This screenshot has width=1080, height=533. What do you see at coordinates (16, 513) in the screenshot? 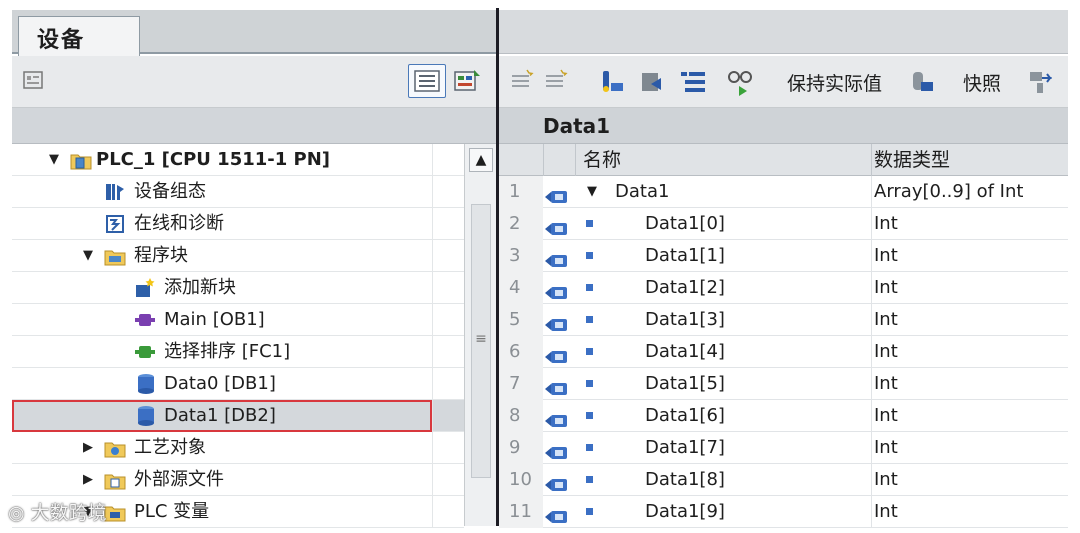
I see `watermark-logo-icon: ◎` at bounding box center [16, 513].